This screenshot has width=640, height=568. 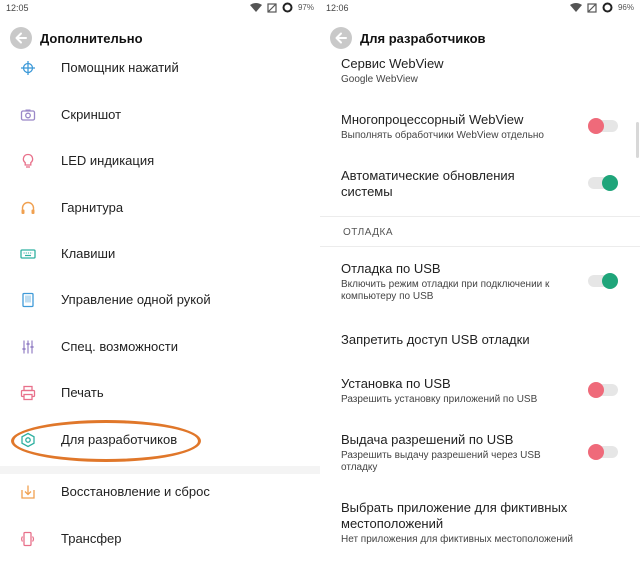 What do you see at coordinates (423, 38) in the screenshot?
I see `page-title: Для разработчиков` at bounding box center [423, 38].